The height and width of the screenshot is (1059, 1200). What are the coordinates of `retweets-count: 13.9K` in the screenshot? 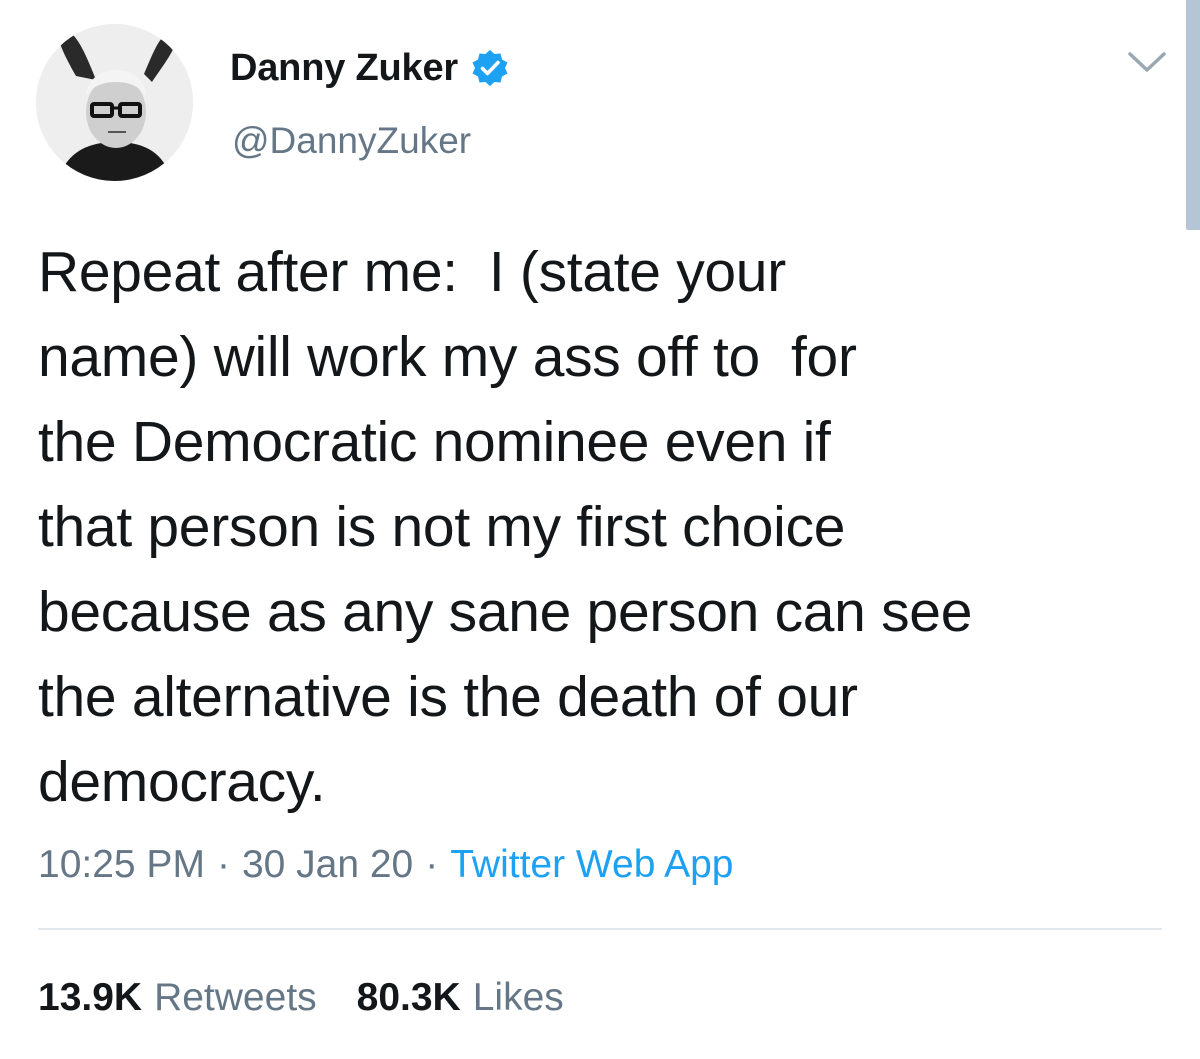 It's located at (90, 997).